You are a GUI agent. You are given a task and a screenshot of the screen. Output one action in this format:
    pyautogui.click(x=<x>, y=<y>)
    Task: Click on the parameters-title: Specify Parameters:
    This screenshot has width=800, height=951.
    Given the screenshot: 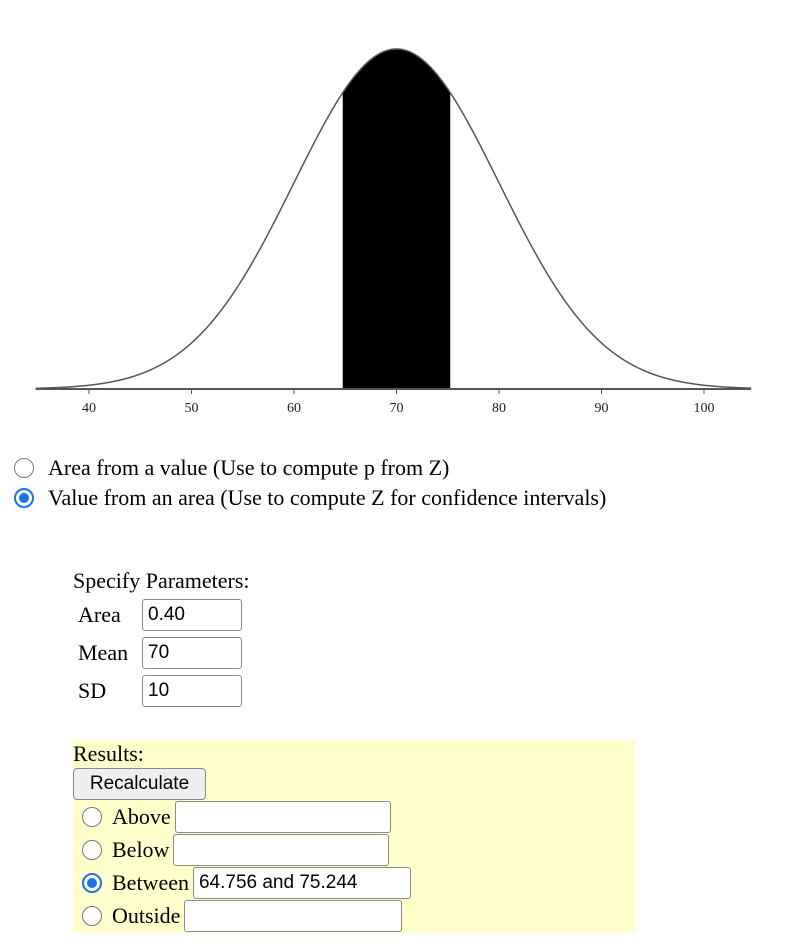 What is the action you would take?
    pyautogui.click(x=161, y=580)
    